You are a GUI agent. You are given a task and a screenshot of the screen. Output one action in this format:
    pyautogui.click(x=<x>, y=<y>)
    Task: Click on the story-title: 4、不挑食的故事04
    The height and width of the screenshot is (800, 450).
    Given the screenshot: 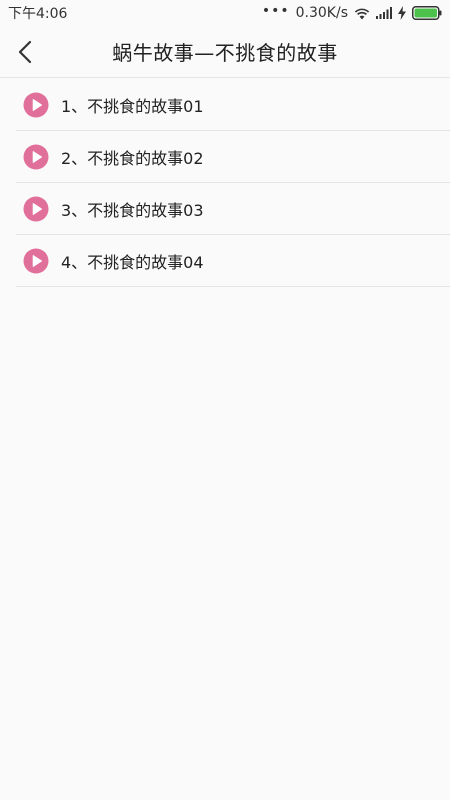 What is the action you would take?
    pyautogui.click(x=132, y=262)
    